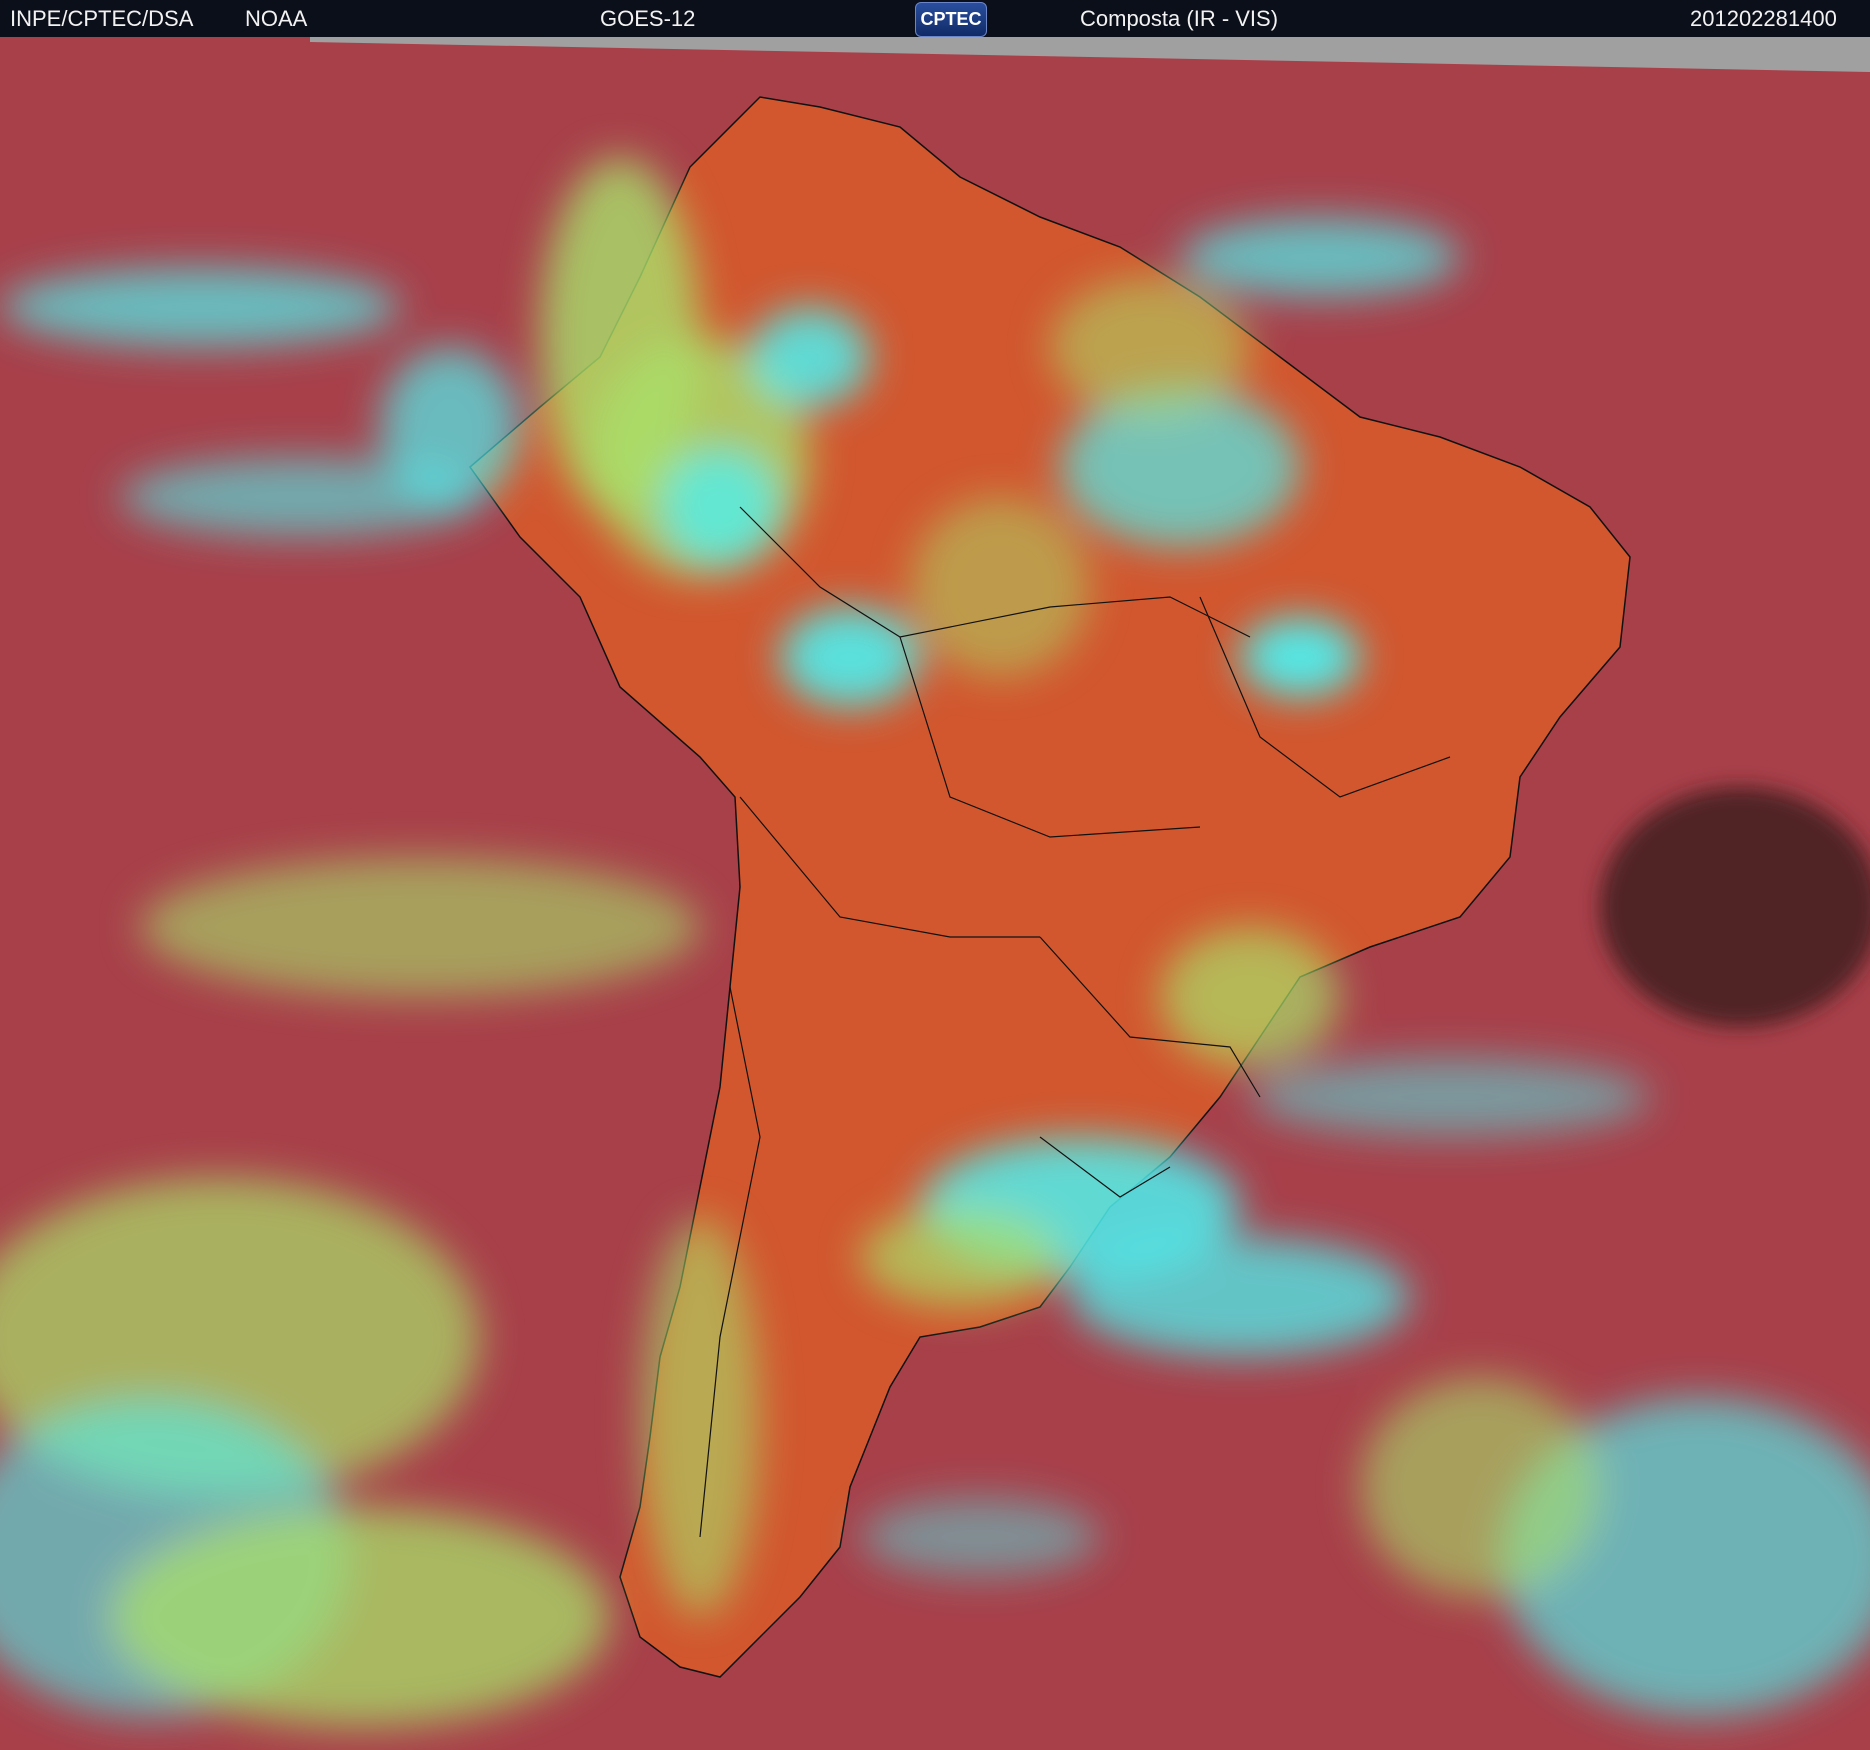 Image resolution: width=1870 pixels, height=1750 pixels. I want to click on agency-label: INPE/CPTEC/DSA, so click(102, 18).